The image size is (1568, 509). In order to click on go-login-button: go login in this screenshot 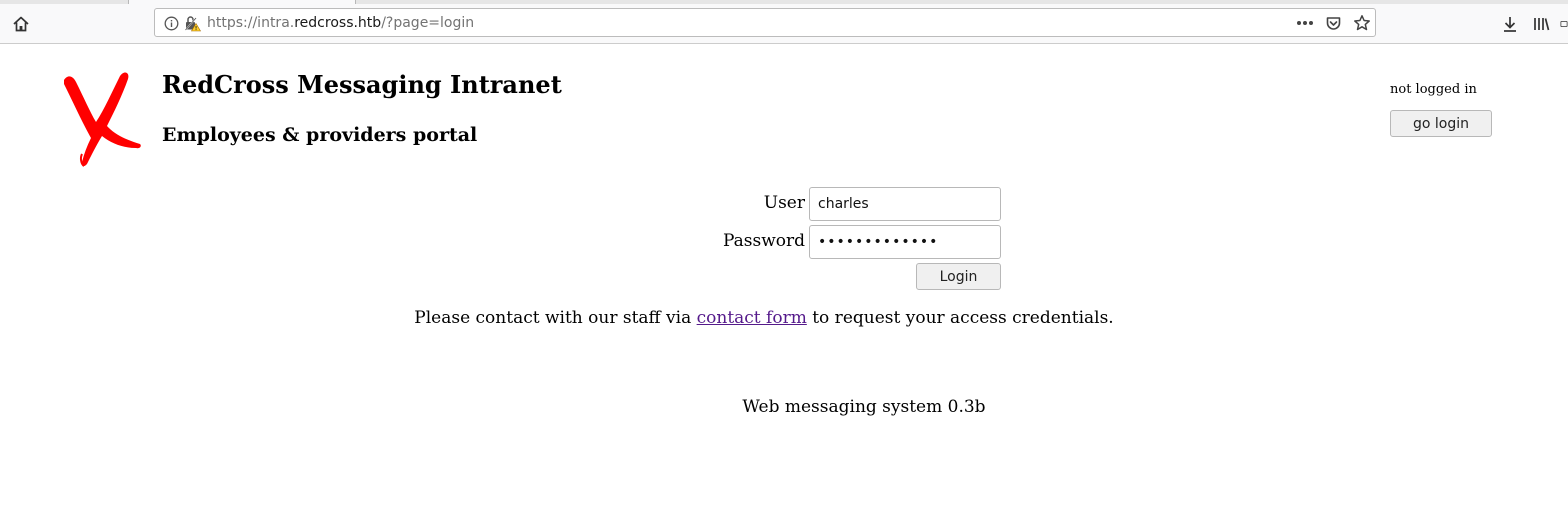, I will do `click(1441, 123)`.